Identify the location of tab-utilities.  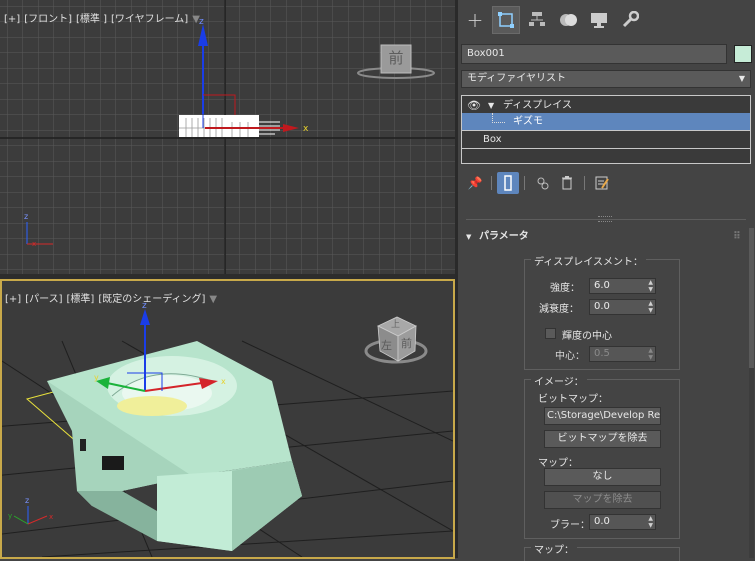
(630, 20).